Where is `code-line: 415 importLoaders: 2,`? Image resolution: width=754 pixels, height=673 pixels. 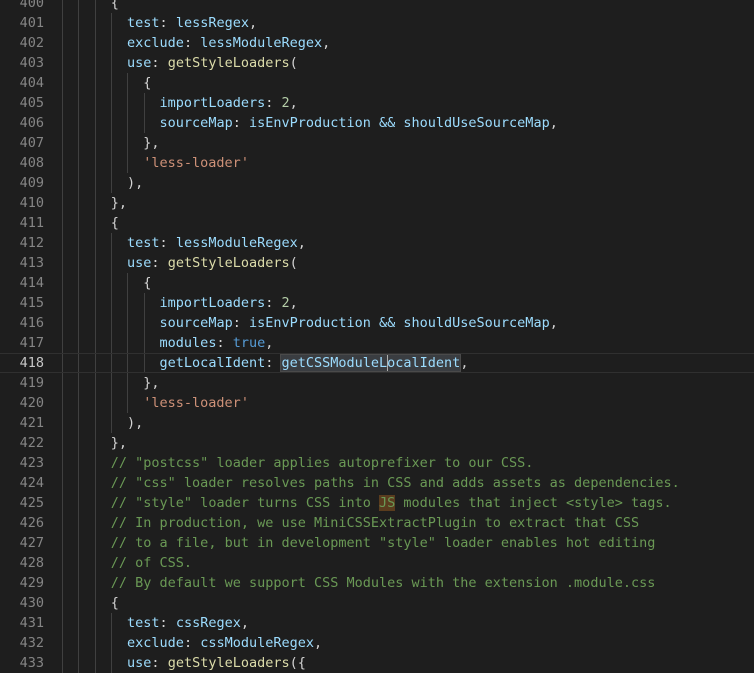 code-line: 415 importLoaders: 2, is located at coordinates (377, 303).